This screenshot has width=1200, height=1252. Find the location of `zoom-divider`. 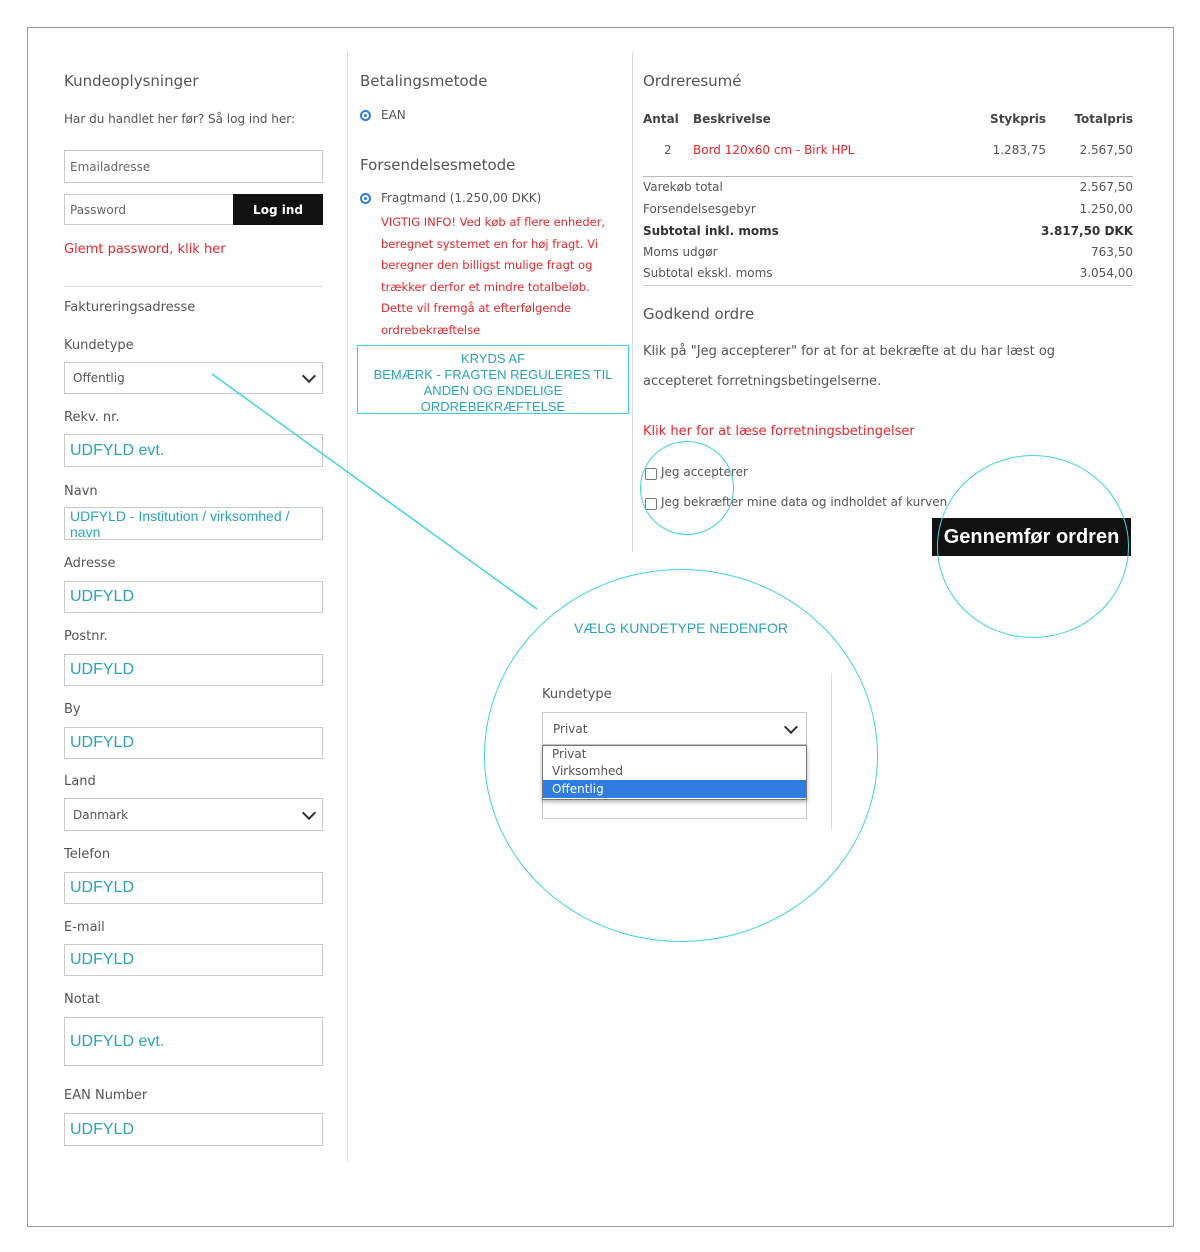

zoom-divider is located at coordinates (831, 751).